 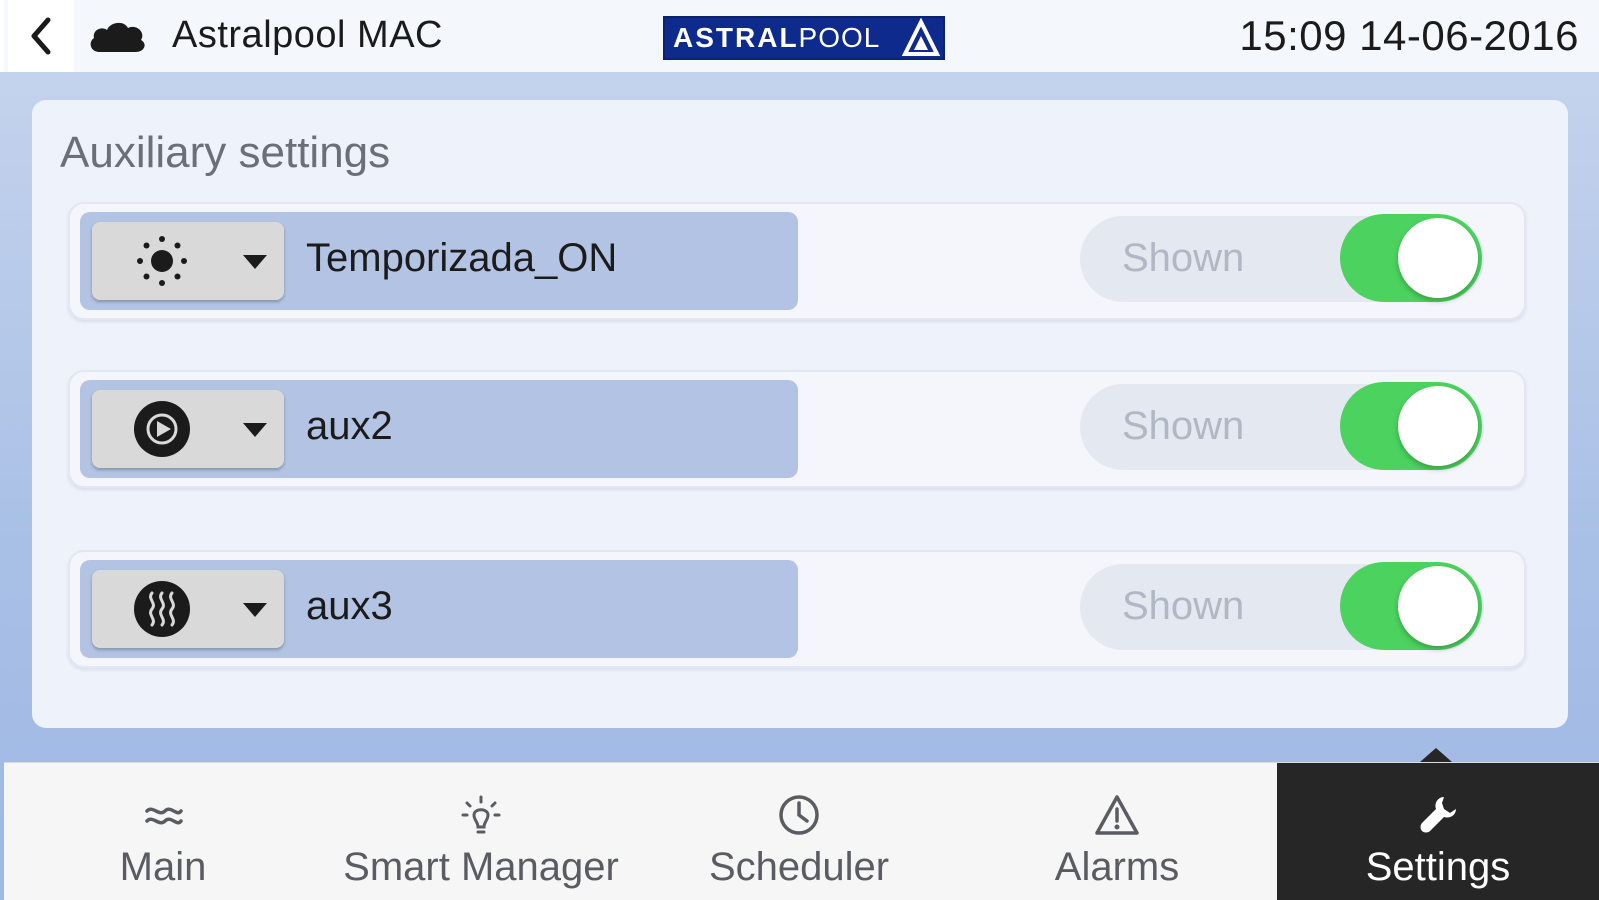 What do you see at coordinates (1438, 815) in the screenshot?
I see `wrench-icon` at bounding box center [1438, 815].